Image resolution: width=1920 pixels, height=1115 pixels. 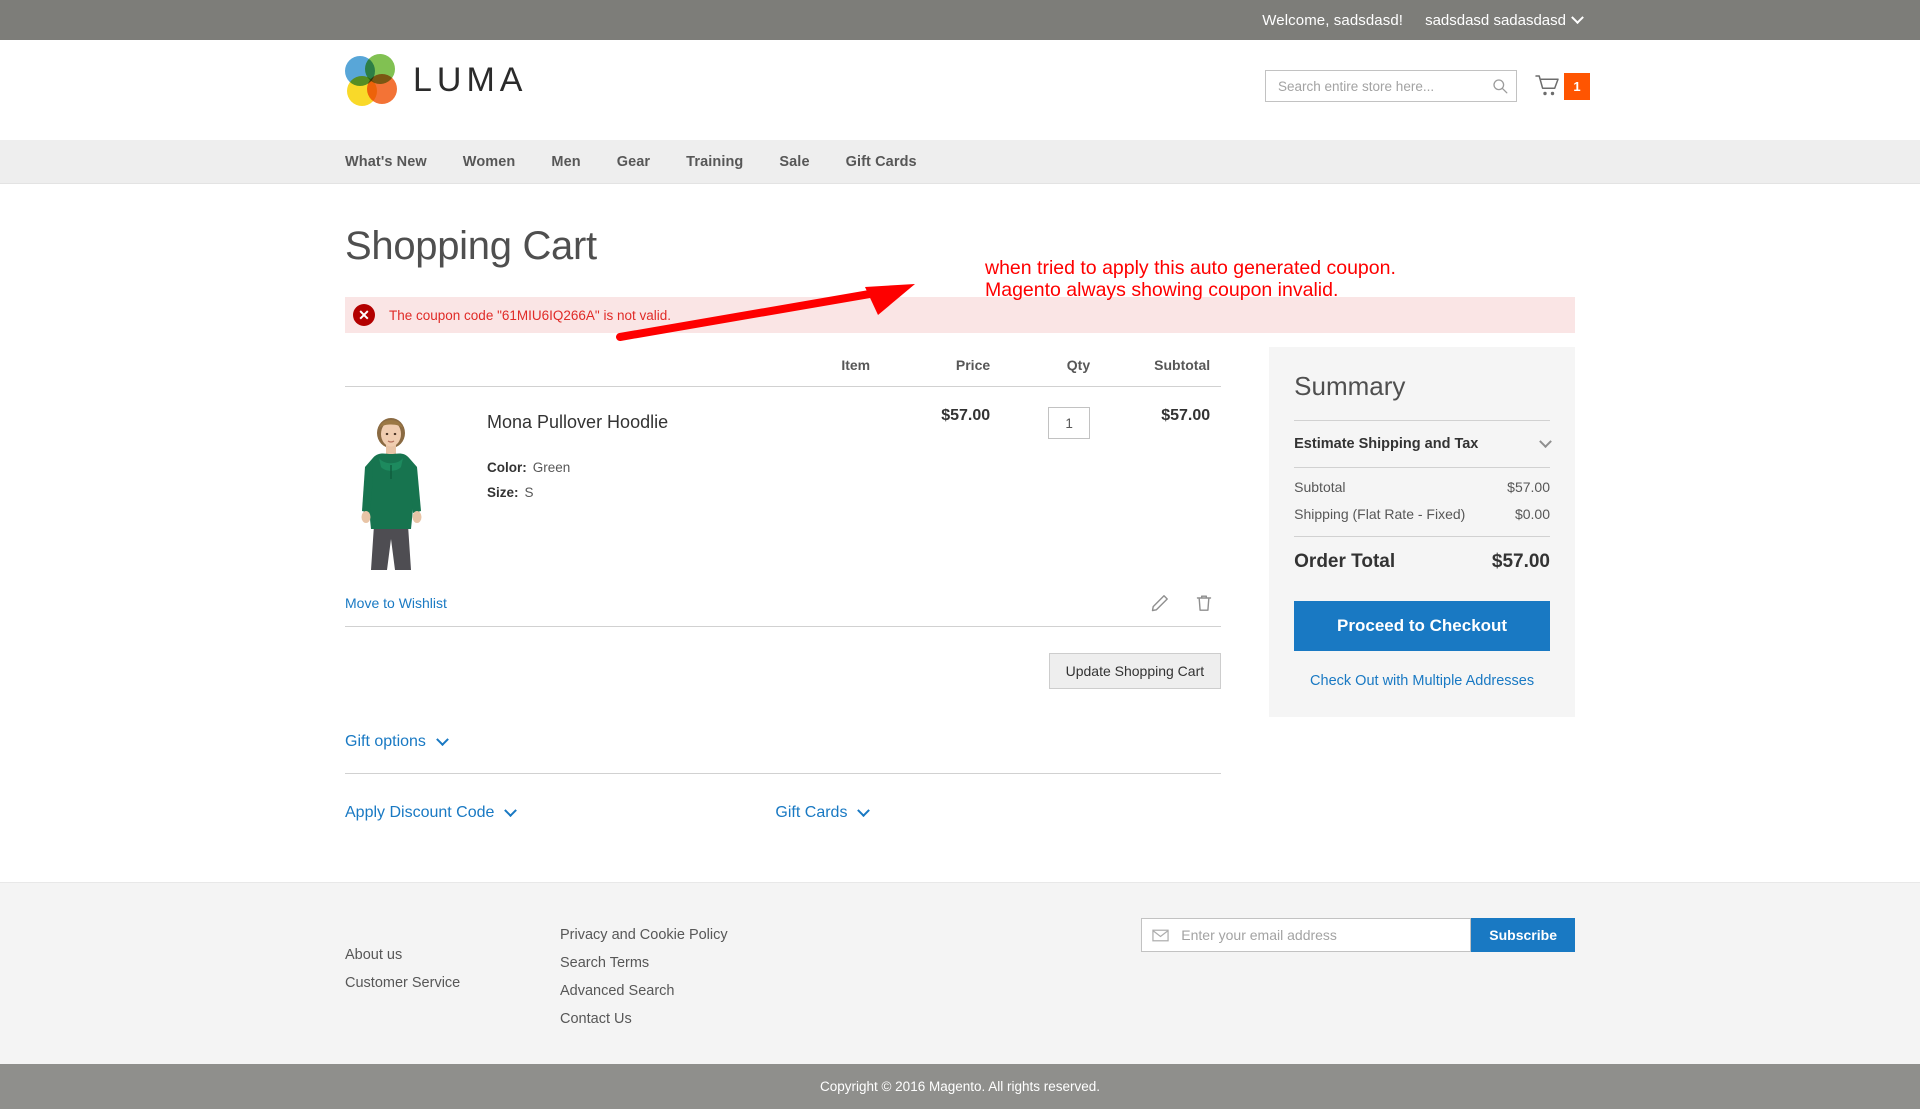 What do you see at coordinates (1520, 561) in the screenshot?
I see `order-total-value: $57.00` at bounding box center [1520, 561].